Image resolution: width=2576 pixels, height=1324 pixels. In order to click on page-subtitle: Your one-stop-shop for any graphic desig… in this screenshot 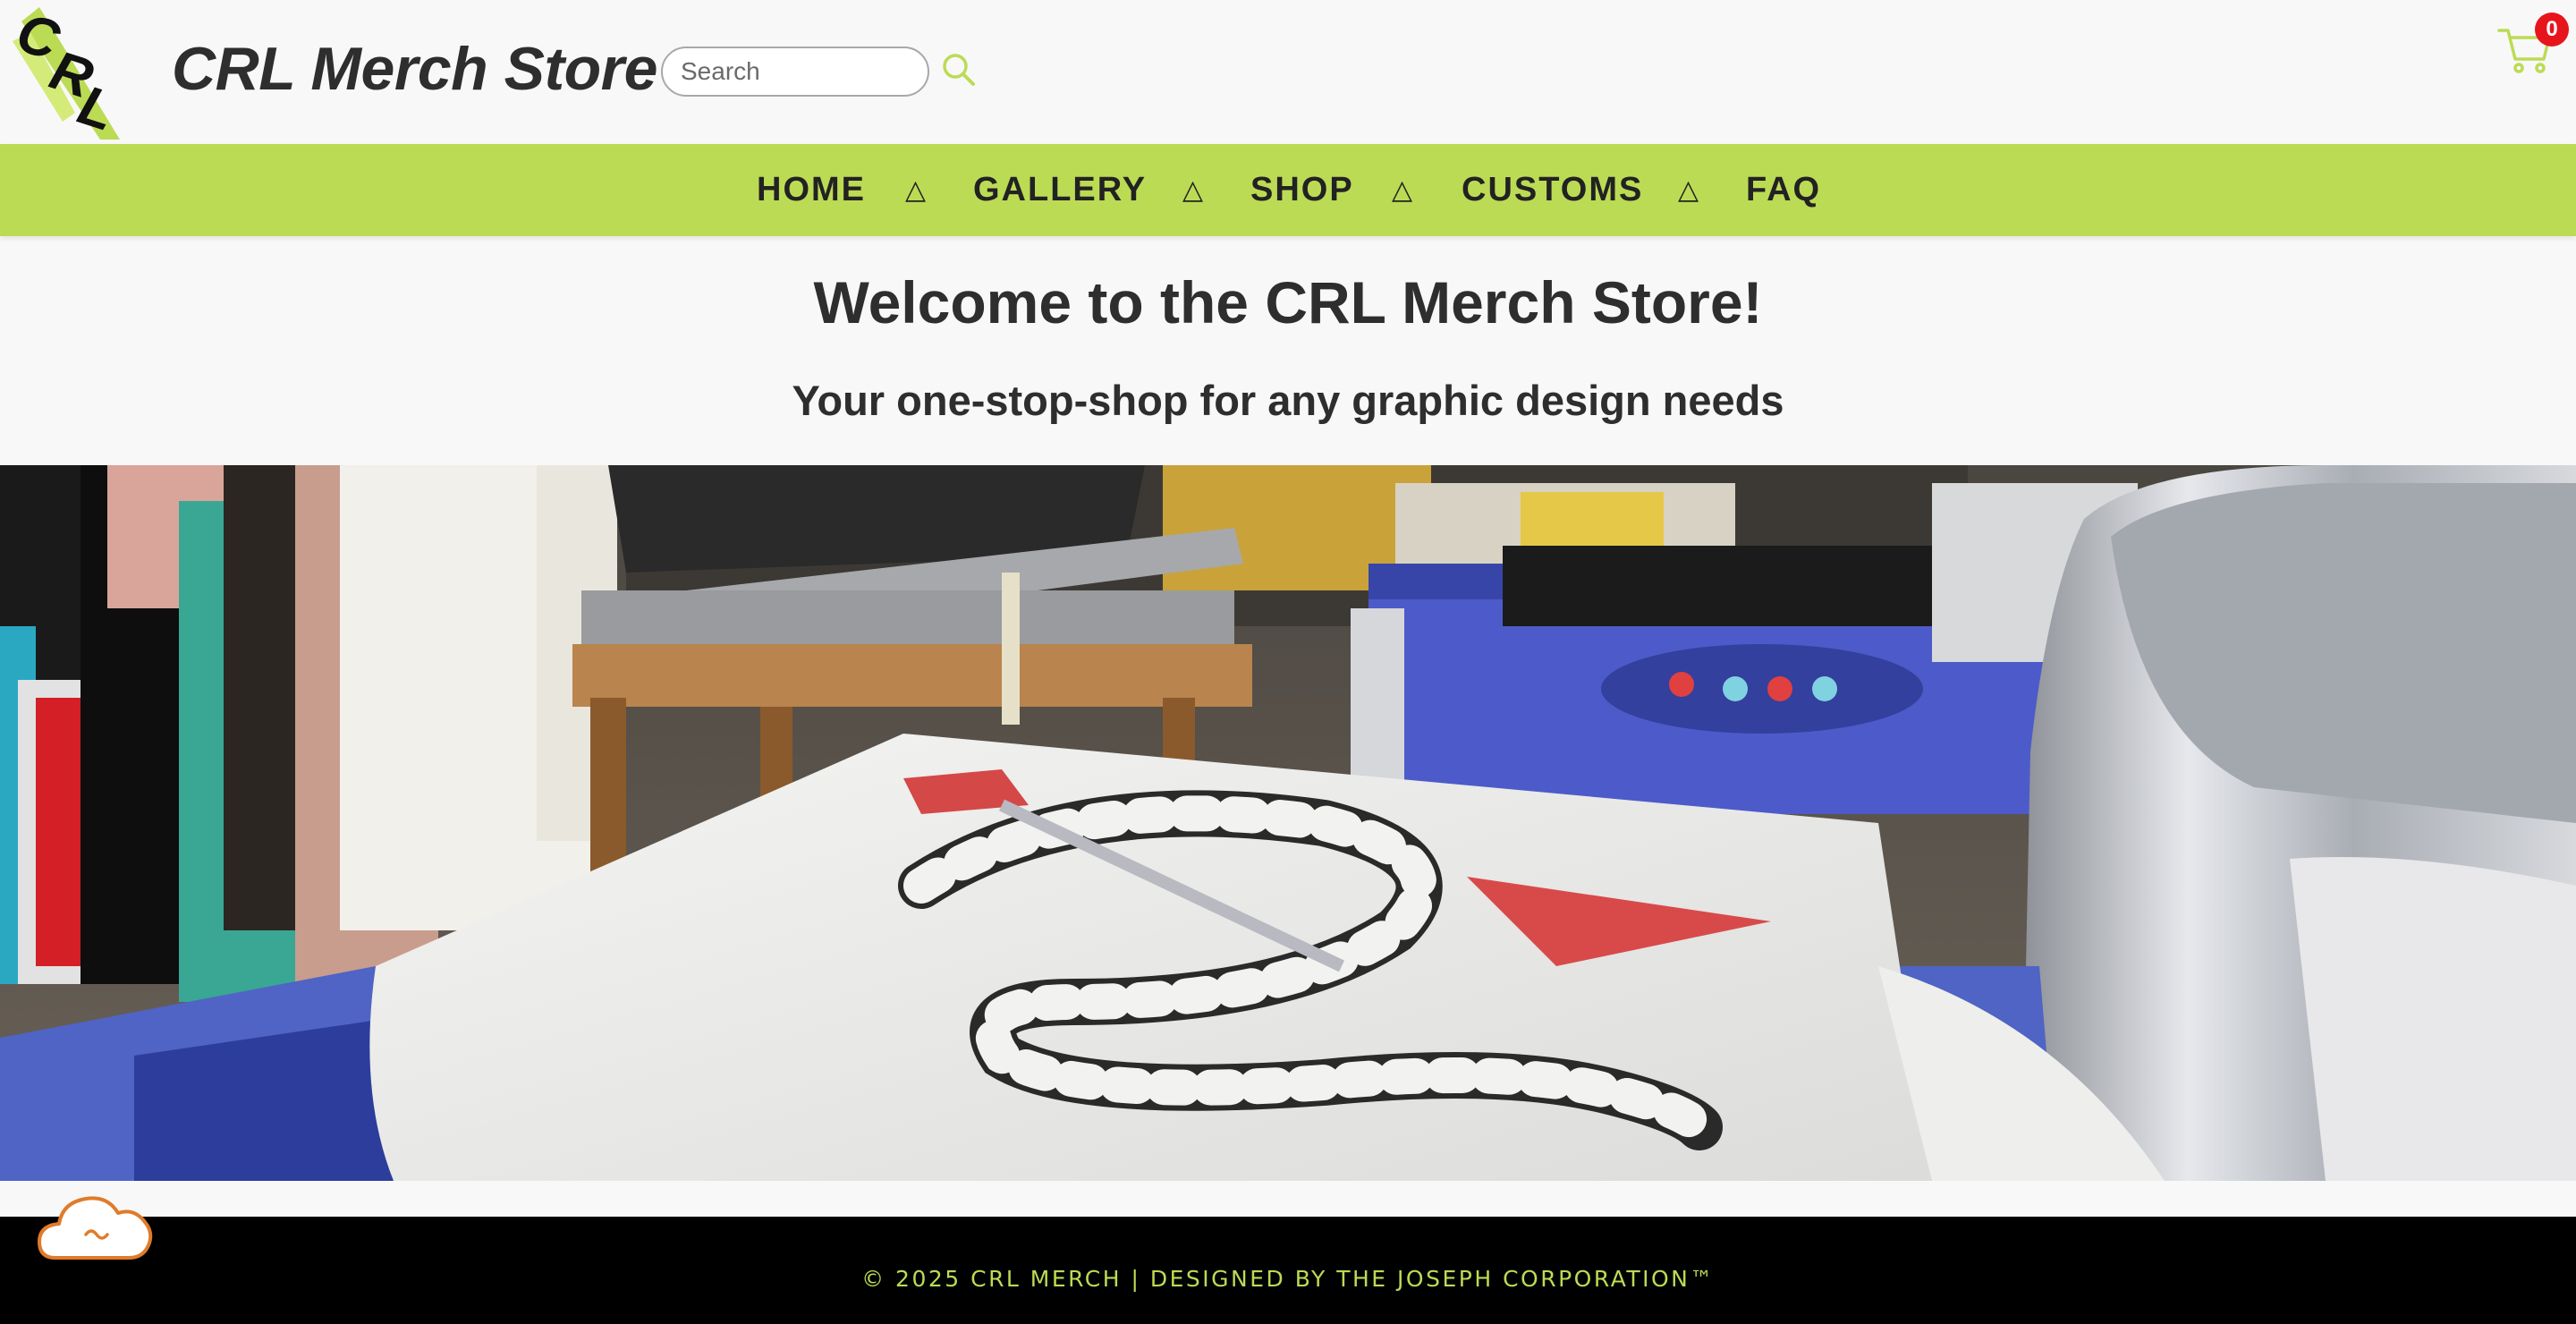, I will do `click(1288, 400)`.